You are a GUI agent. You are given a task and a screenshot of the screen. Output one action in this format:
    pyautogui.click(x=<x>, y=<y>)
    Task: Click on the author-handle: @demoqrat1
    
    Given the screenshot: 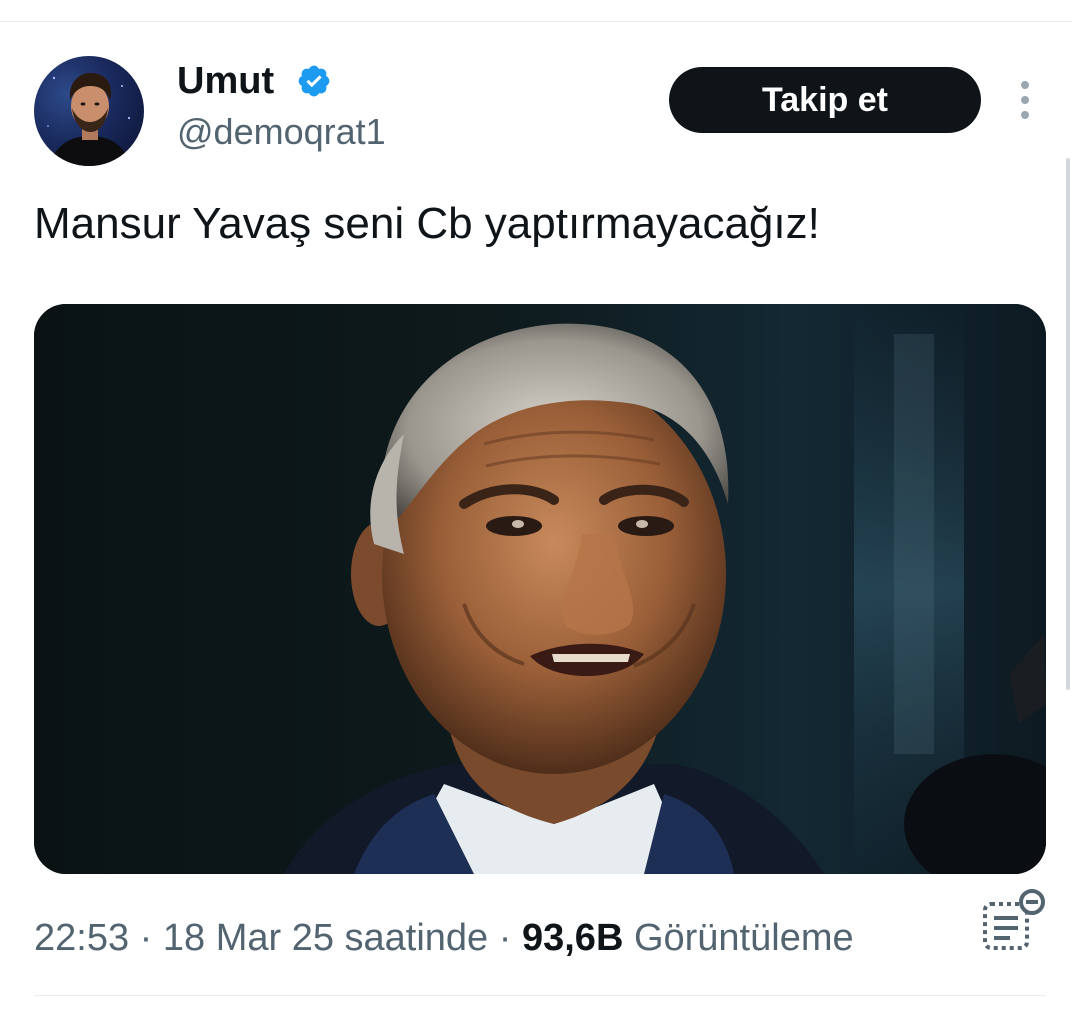 What is the action you would take?
    pyautogui.click(x=281, y=132)
    